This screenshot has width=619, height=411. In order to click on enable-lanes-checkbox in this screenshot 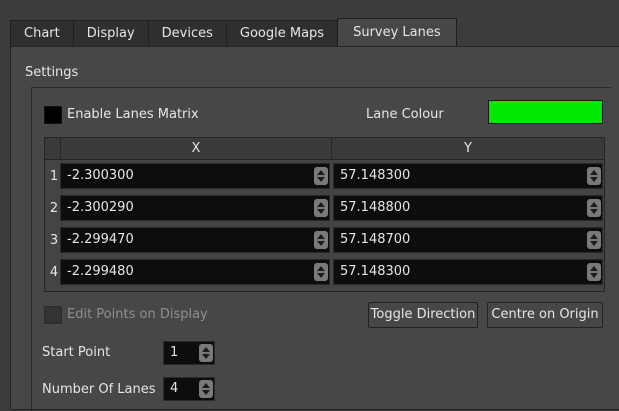, I will do `click(53, 115)`.